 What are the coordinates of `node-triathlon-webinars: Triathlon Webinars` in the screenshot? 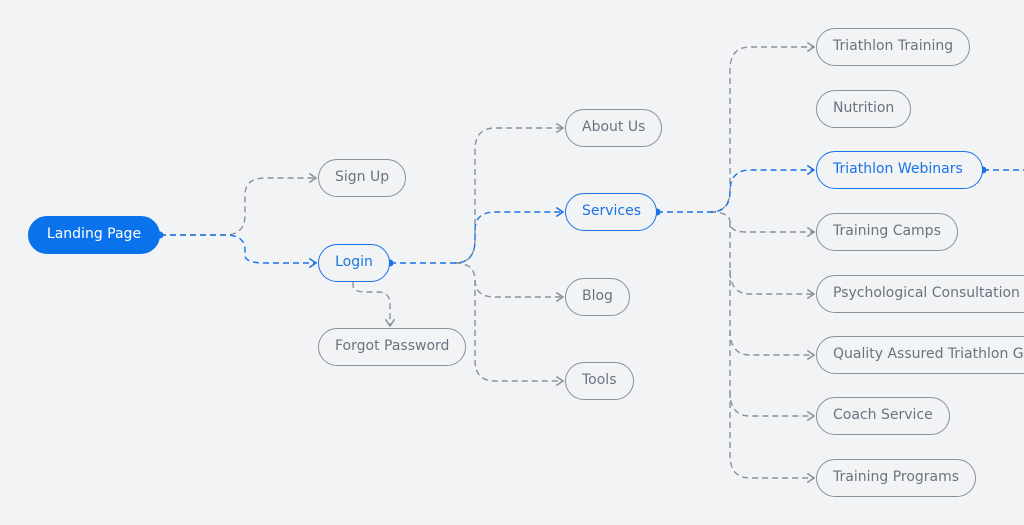 It's located at (899, 170).